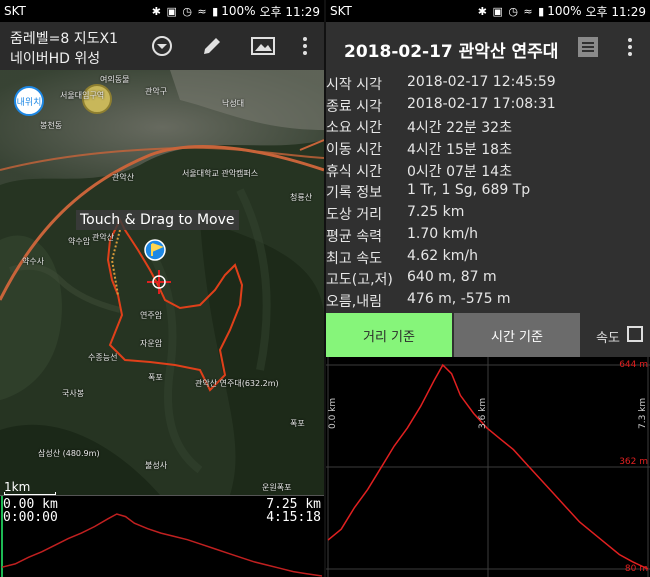 The width and height of the screenshot is (650, 577). Describe the element at coordinates (354, 193) in the screenshot. I see `stat-key: 기록 정보` at that location.